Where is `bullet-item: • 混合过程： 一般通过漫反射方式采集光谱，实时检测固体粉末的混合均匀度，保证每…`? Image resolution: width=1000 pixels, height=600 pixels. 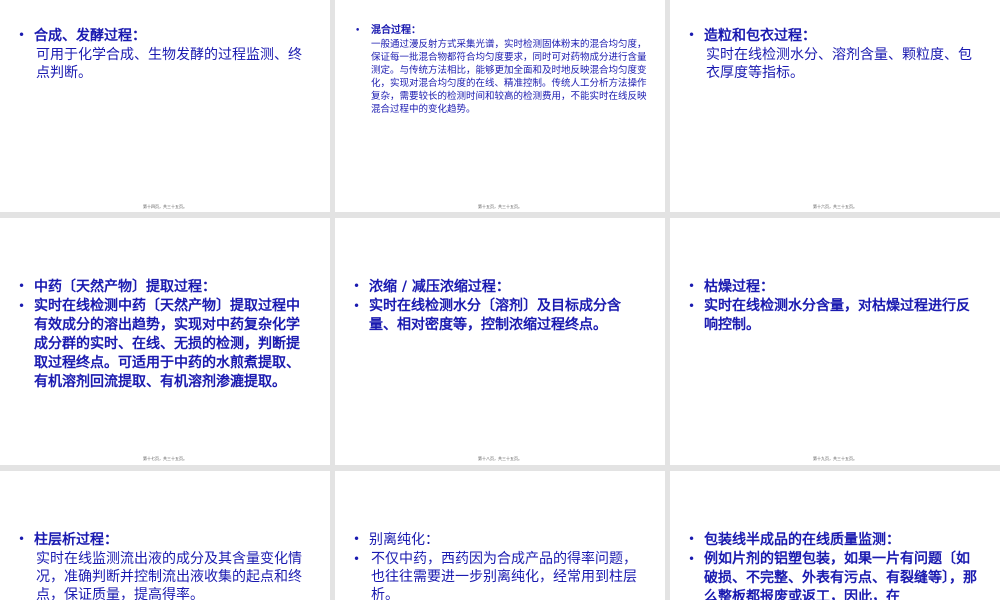 bullet-item: • 混合过程： 一般通过漫反射方式采集光谱，实时检测固体粉末的混合均匀度，保证每… is located at coordinates (501, 70).